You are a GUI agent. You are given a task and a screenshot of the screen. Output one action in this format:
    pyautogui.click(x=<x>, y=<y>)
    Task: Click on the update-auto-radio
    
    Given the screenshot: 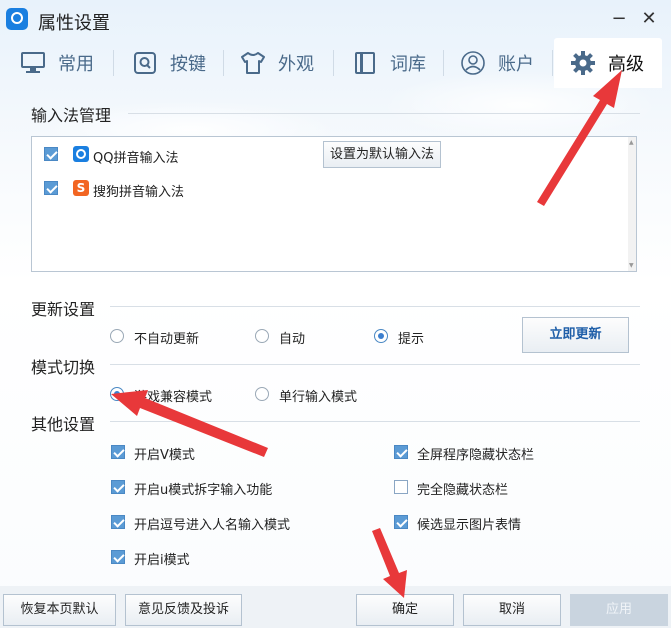 What is the action you would take?
    pyautogui.click(x=262, y=336)
    